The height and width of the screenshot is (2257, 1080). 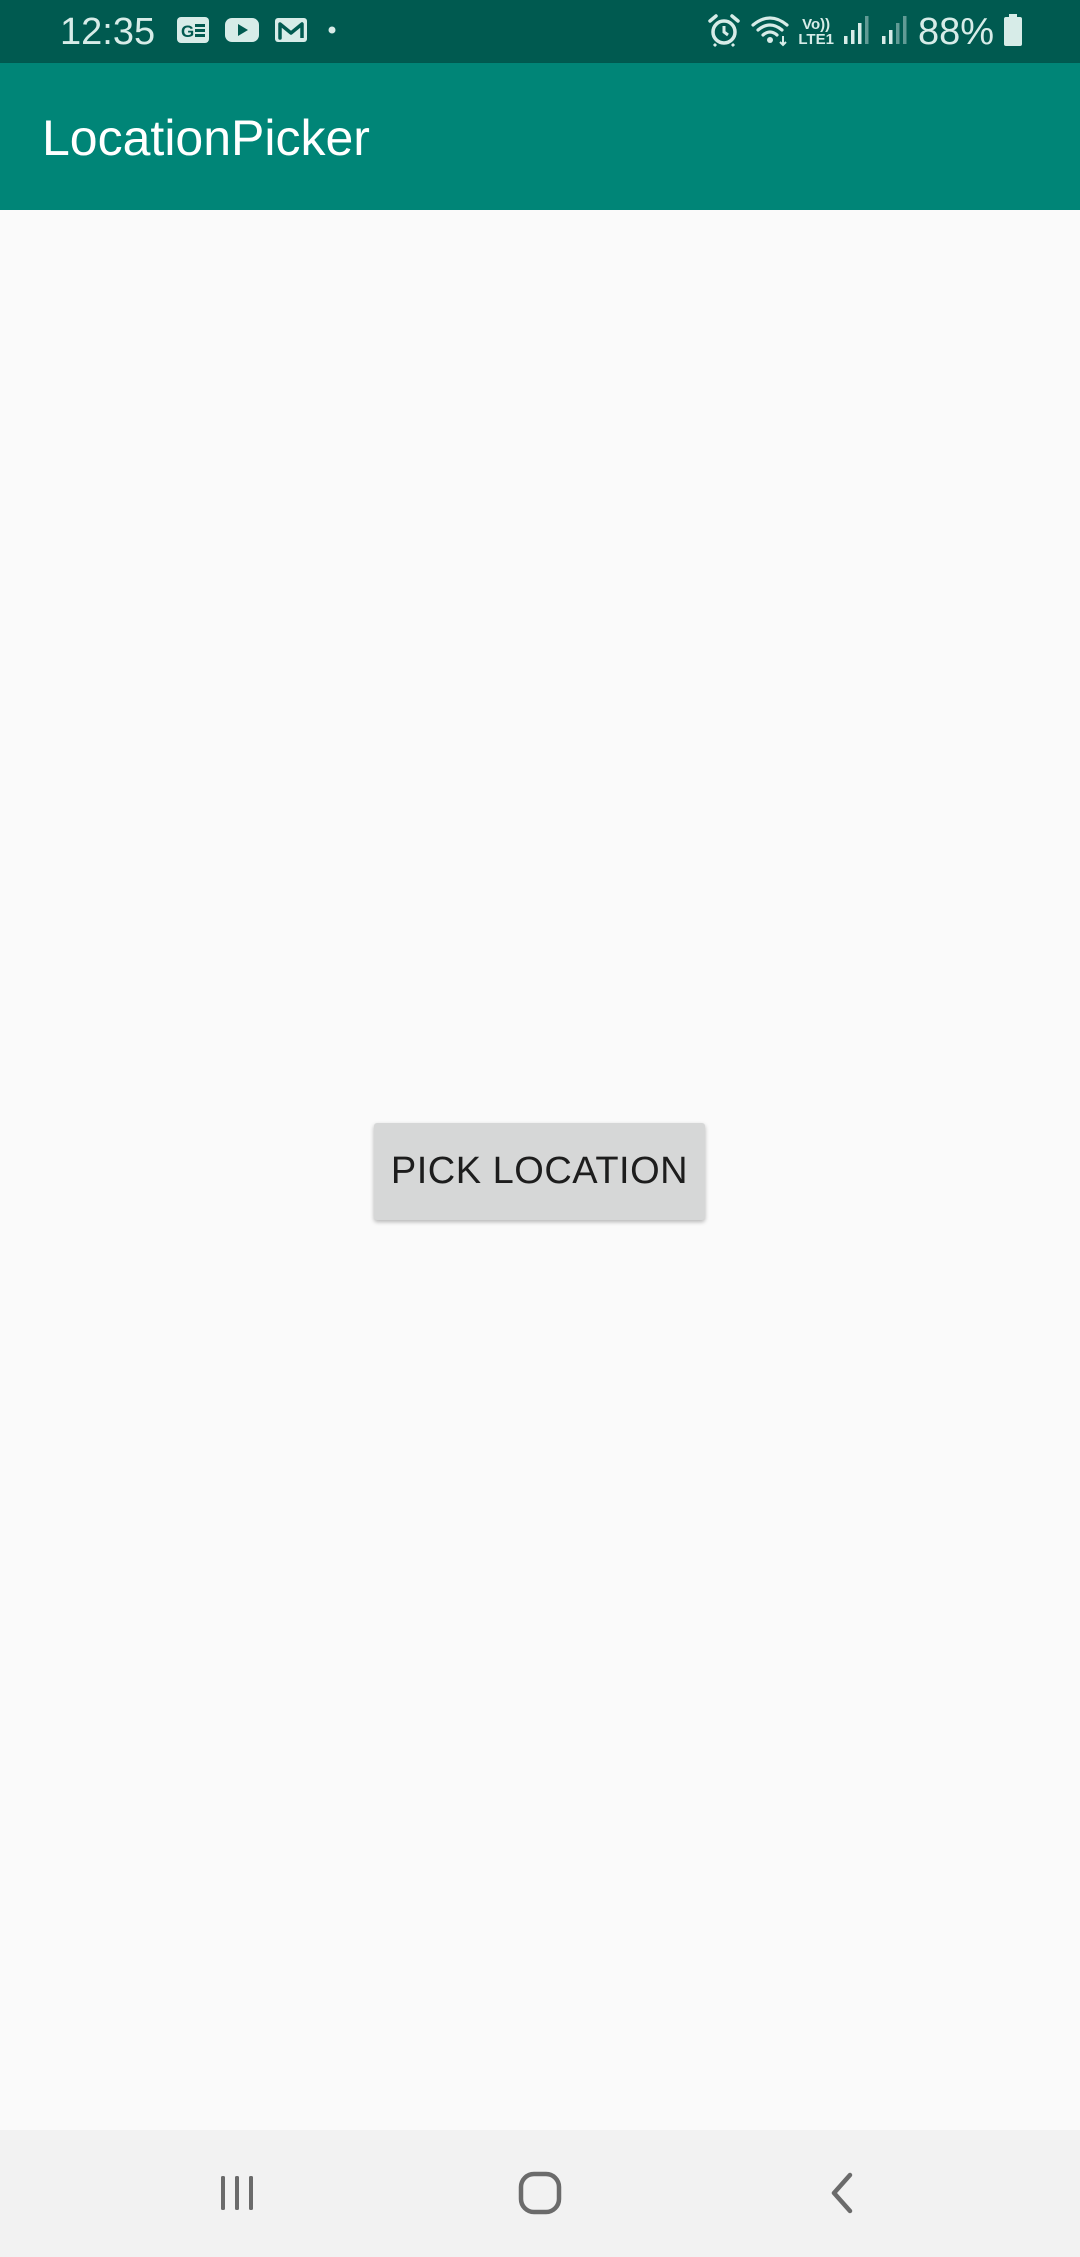 What do you see at coordinates (291, 32) in the screenshot?
I see `gmail-icon` at bounding box center [291, 32].